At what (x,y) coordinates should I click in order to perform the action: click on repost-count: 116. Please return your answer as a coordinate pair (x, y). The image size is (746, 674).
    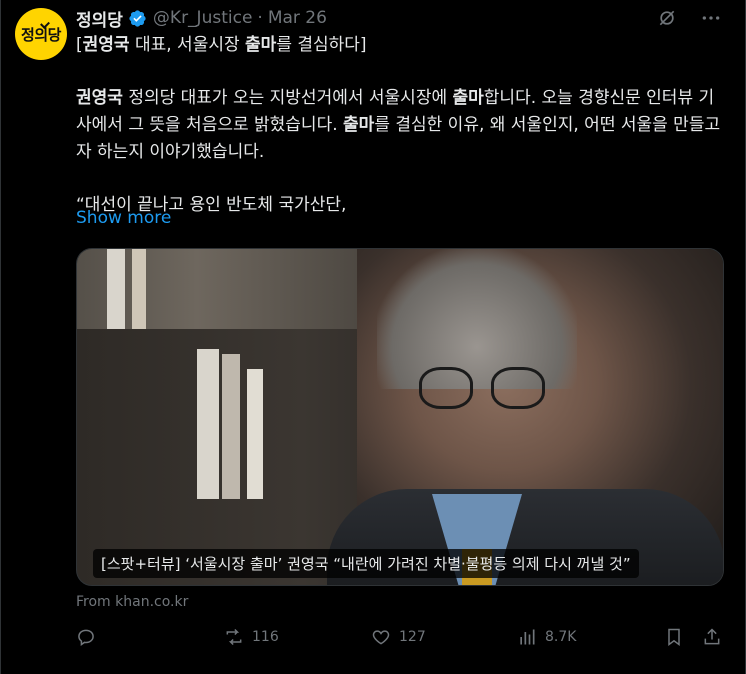
    Looking at the image, I should click on (265, 637).